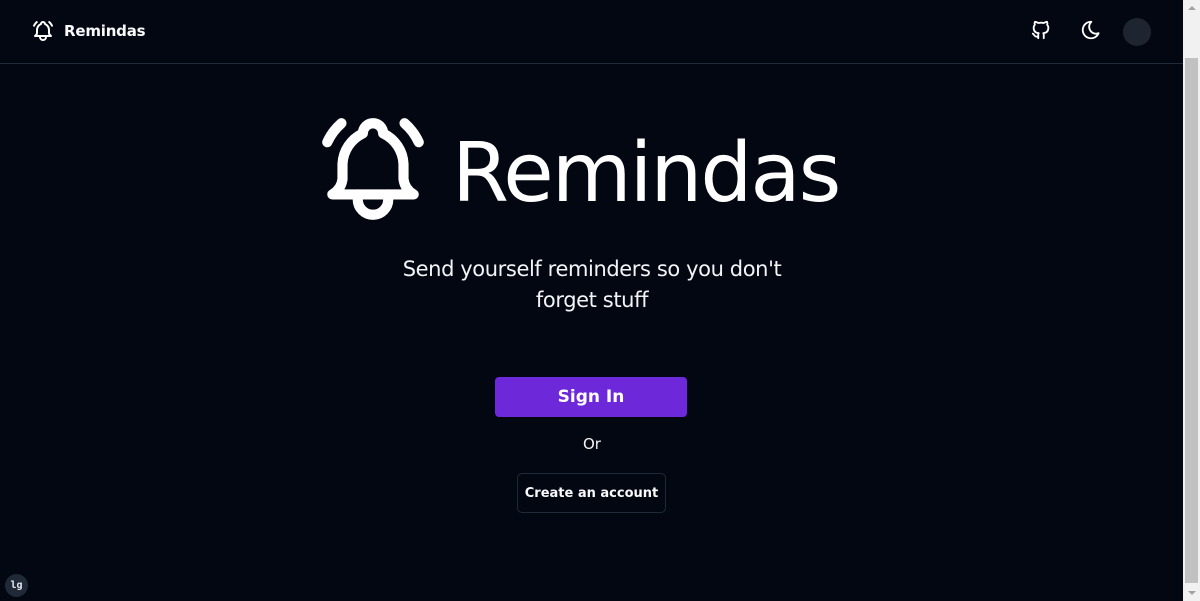 The width and height of the screenshot is (1200, 601). I want to click on scrollbar, so click(1191, 300).